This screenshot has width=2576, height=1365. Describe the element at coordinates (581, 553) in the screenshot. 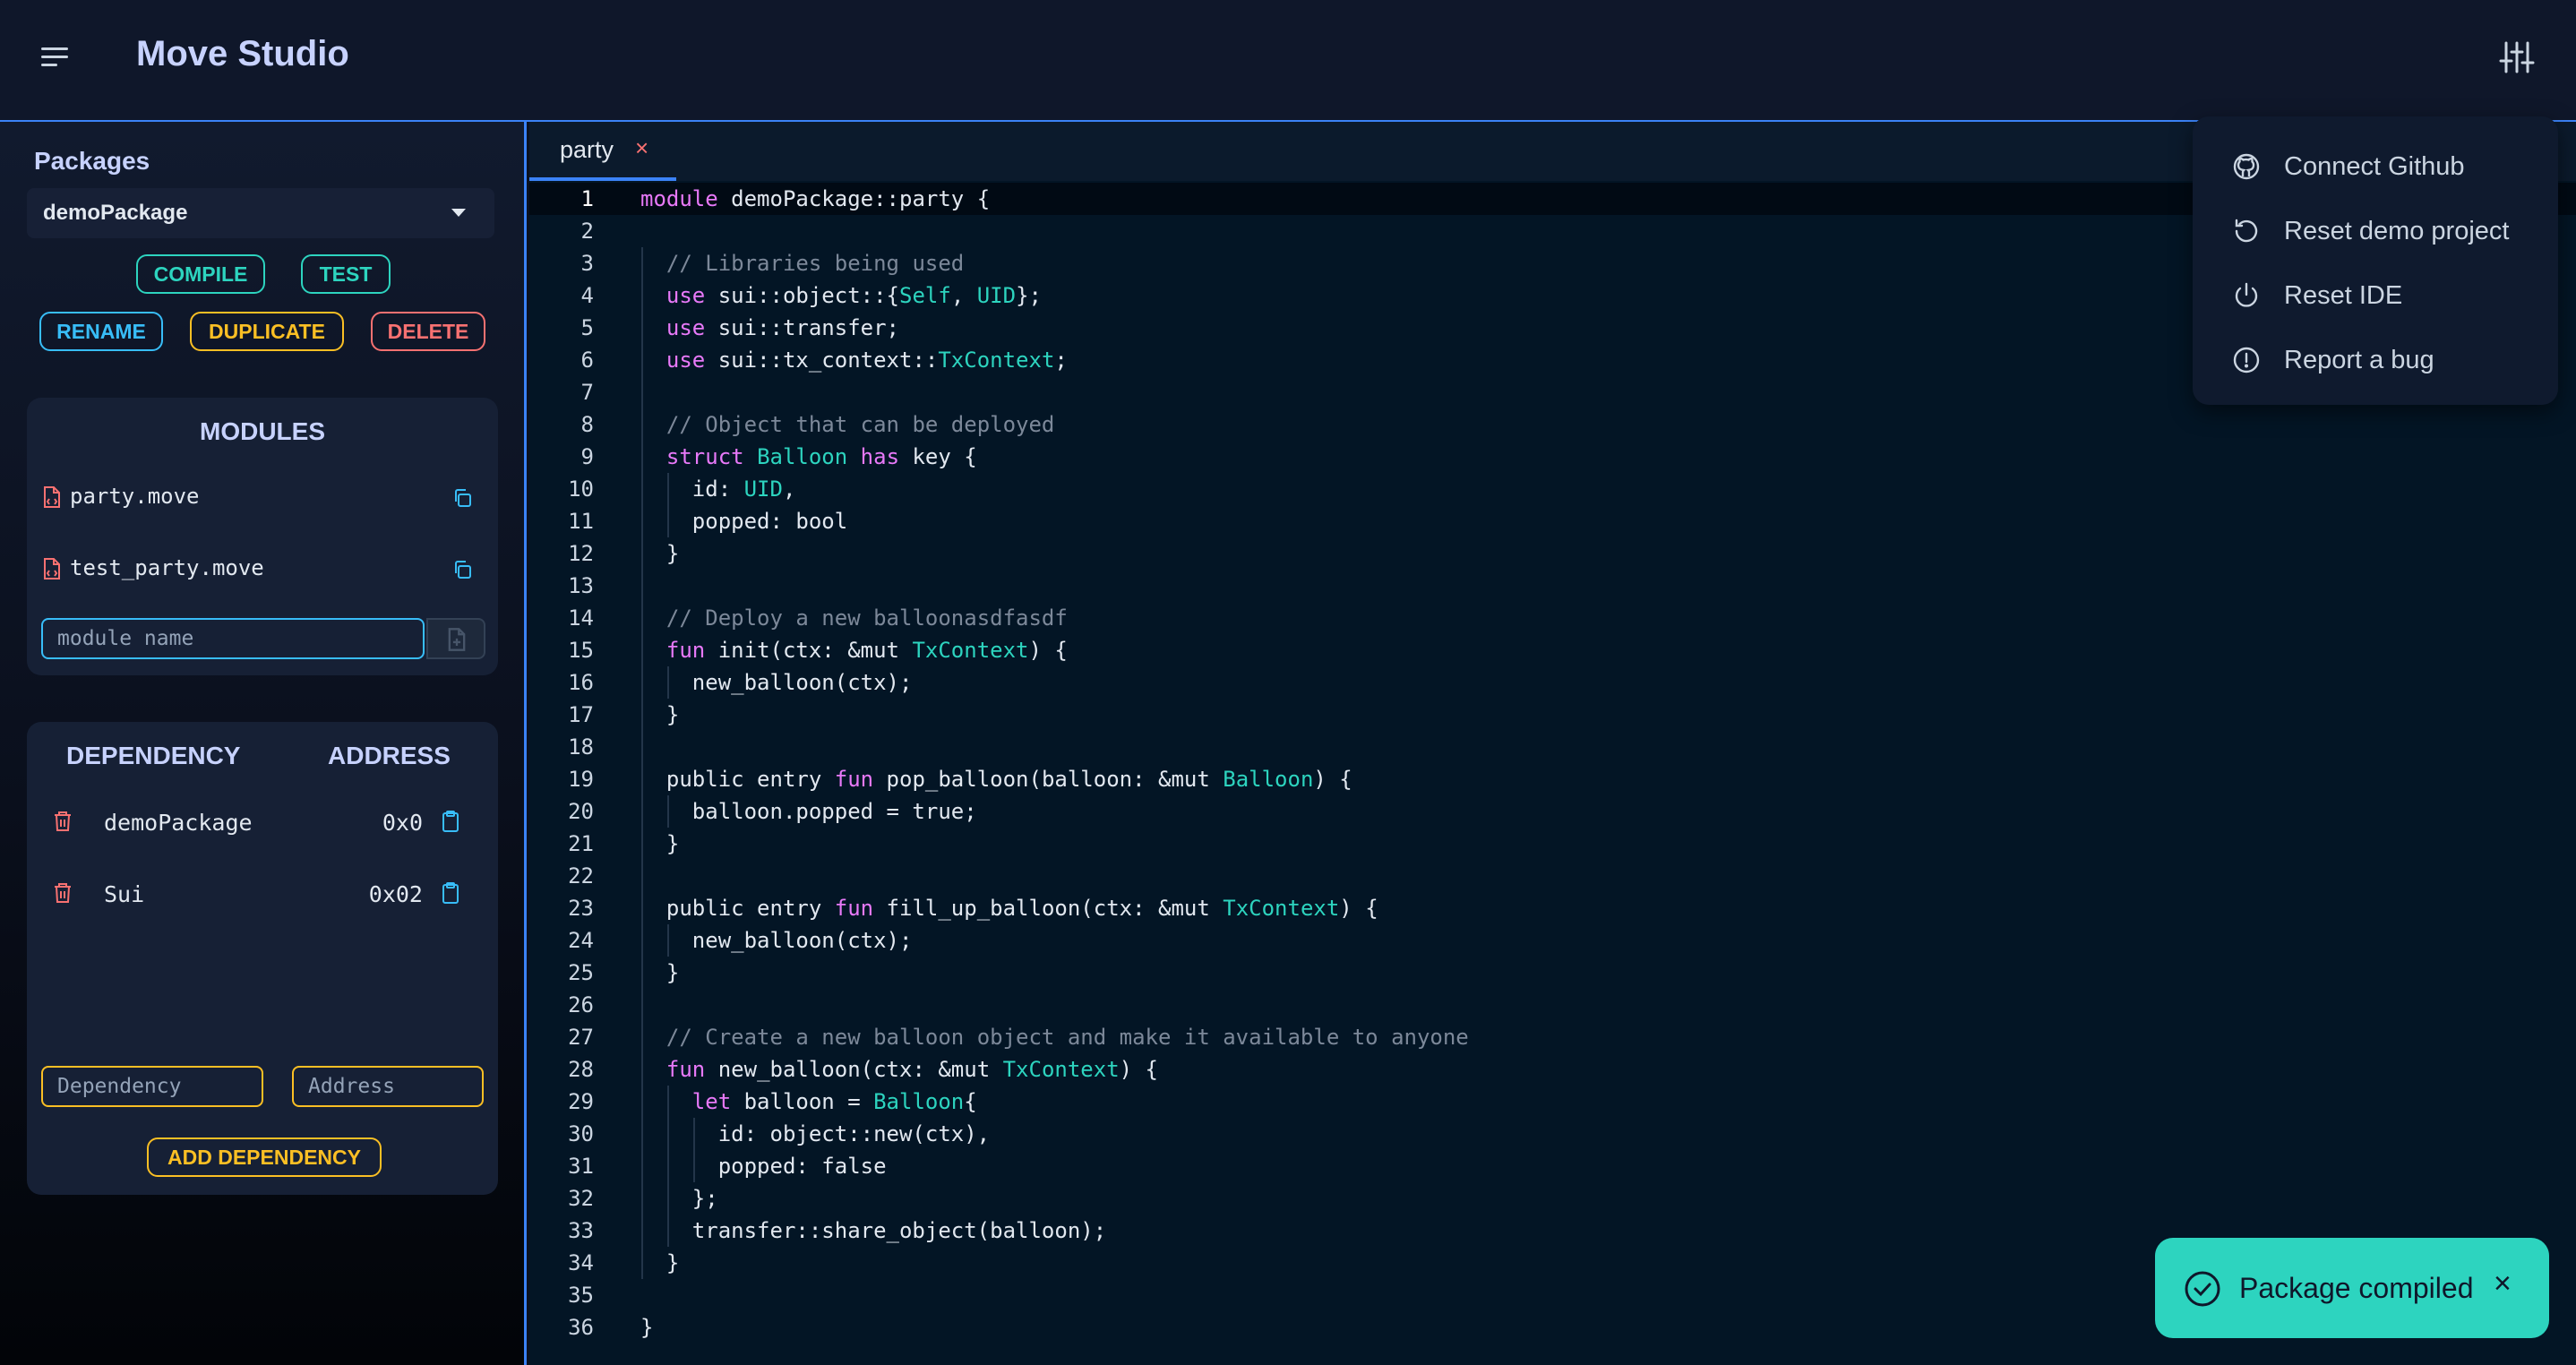

I see `line-number: 12` at that location.